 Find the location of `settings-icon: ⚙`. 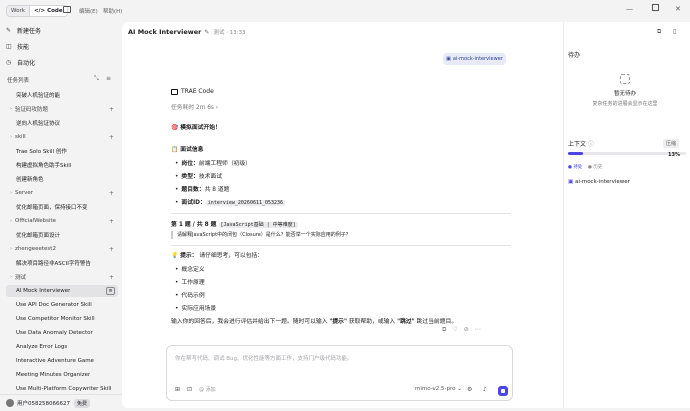

settings-icon: ⚙ is located at coordinates (469, 389).